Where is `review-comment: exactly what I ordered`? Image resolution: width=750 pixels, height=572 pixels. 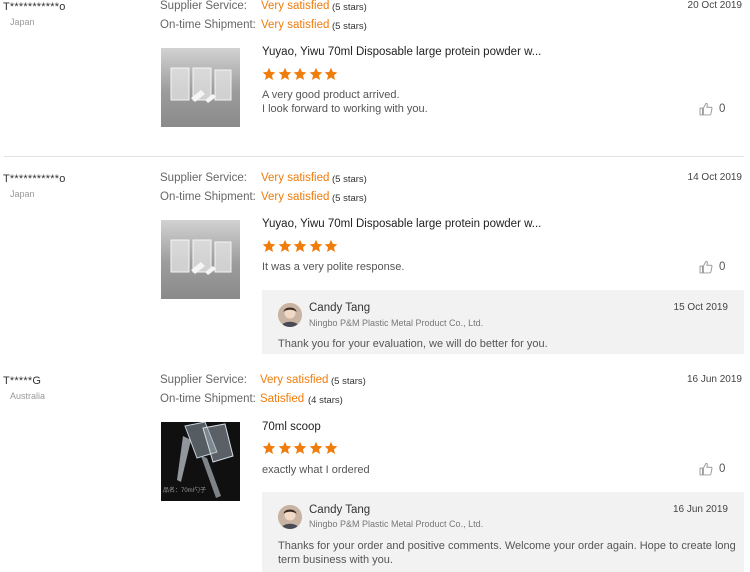
review-comment: exactly what I ordered is located at coordinates (316, 470).